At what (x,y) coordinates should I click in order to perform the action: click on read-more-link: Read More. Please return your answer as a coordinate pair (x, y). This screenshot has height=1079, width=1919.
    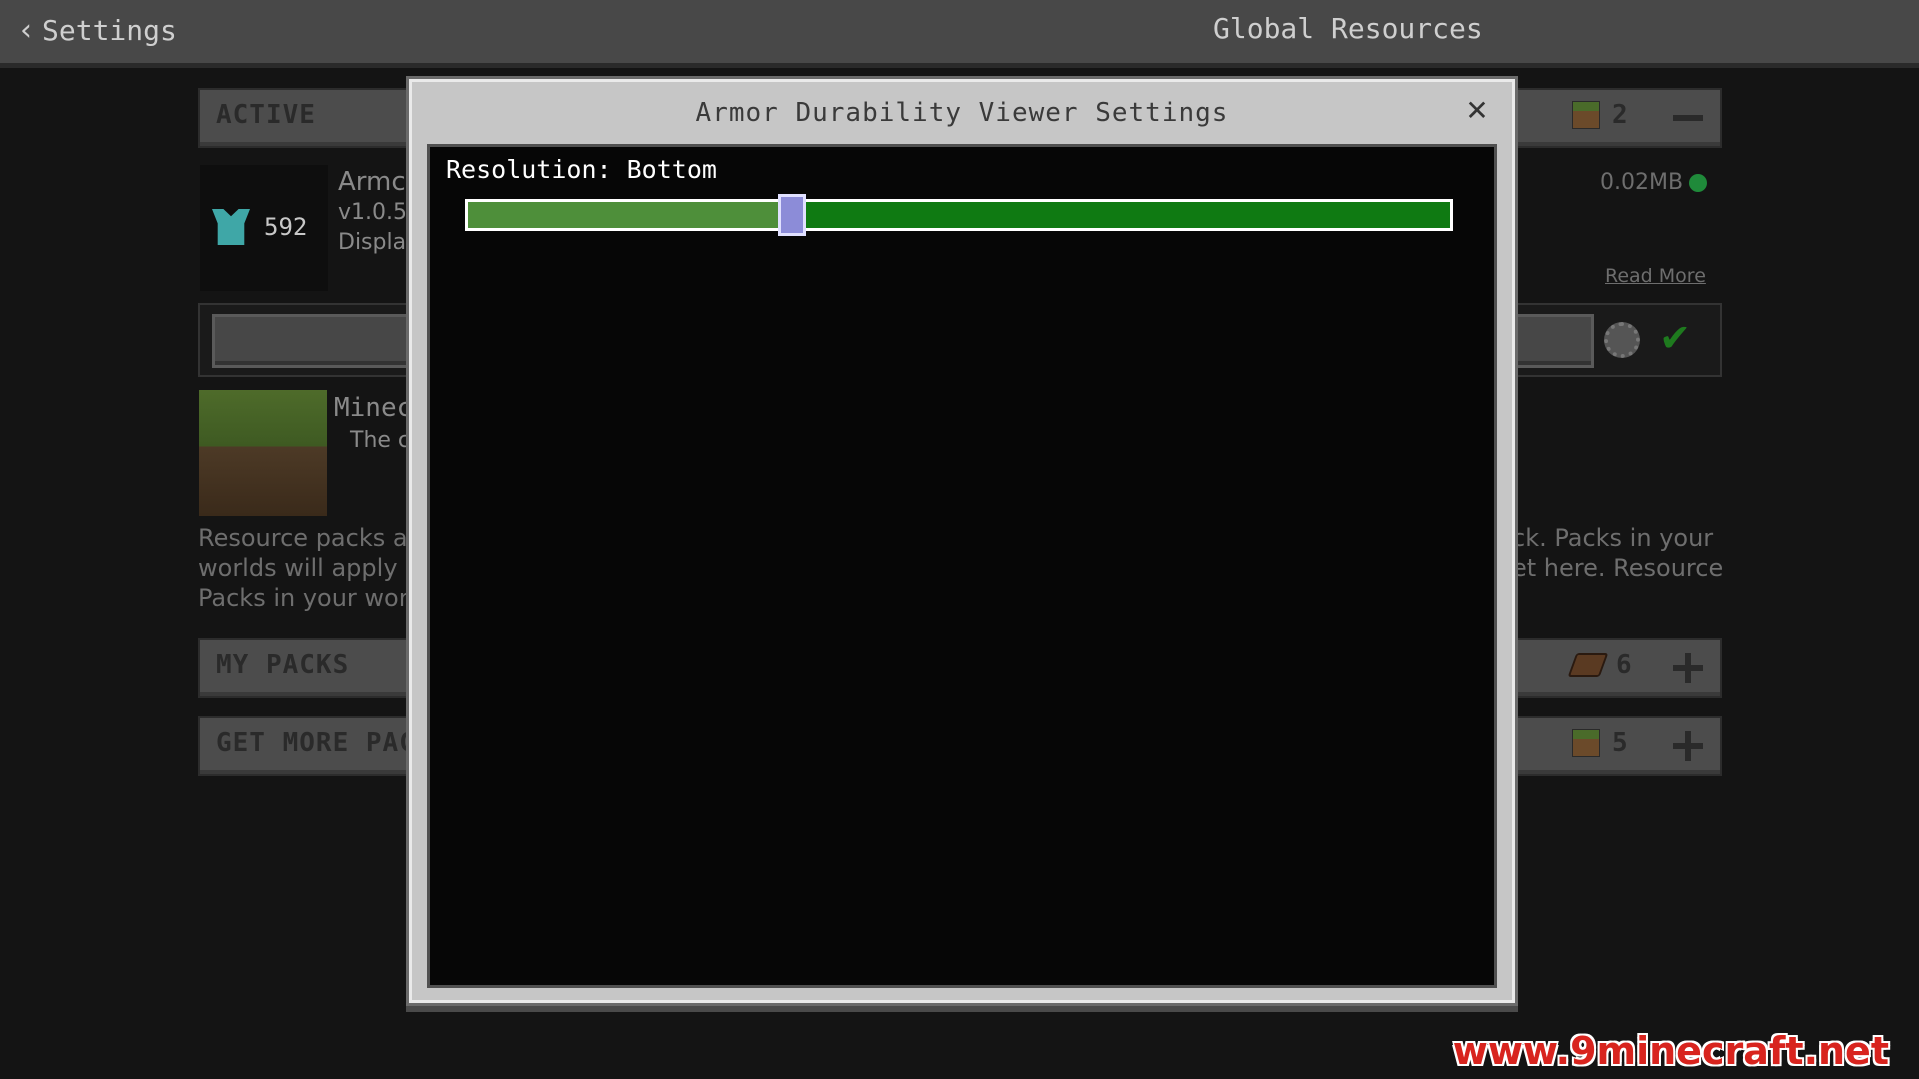
    Looking at the image, I should click on (1655, 276).